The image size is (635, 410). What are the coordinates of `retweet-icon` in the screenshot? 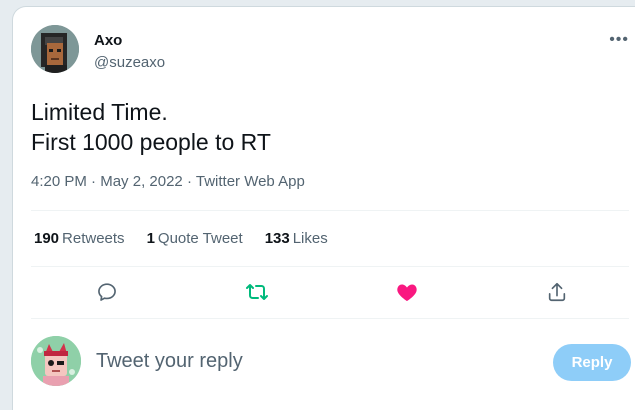 It's located at (257, 292).